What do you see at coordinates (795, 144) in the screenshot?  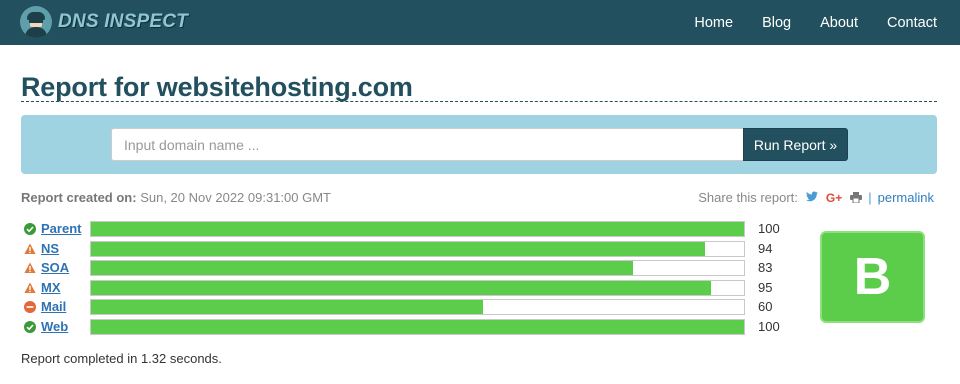 I see `run-report-button: Run Report »` at bounding box center [795, 144].